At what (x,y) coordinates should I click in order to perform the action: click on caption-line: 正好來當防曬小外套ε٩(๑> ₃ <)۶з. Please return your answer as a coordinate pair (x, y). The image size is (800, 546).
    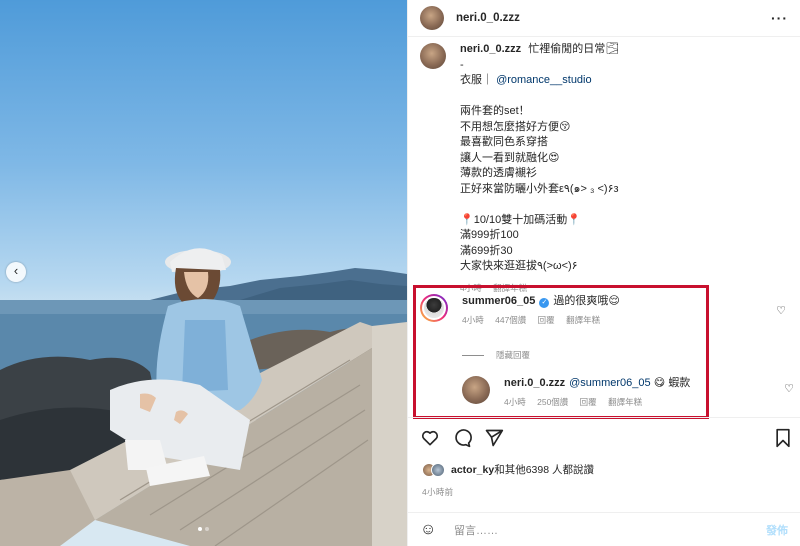
    Looking at the image, I should click on (539, 188).